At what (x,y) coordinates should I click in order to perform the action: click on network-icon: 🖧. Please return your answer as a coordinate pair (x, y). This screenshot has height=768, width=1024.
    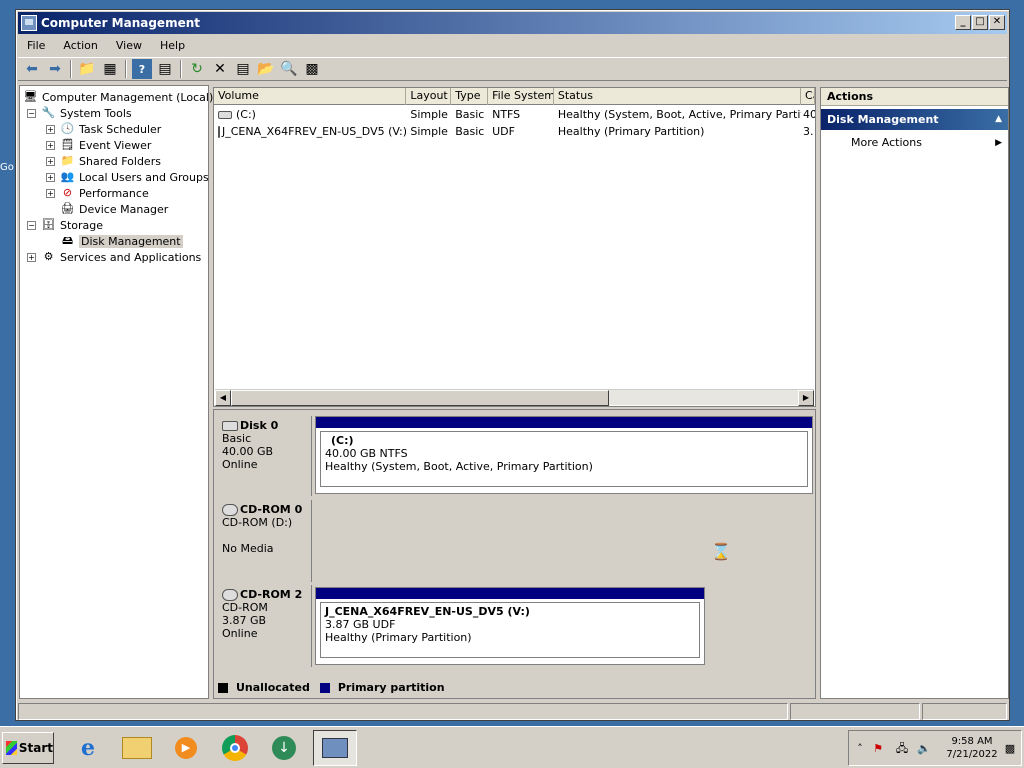
    Looking at the image, I should click on (902, 749).